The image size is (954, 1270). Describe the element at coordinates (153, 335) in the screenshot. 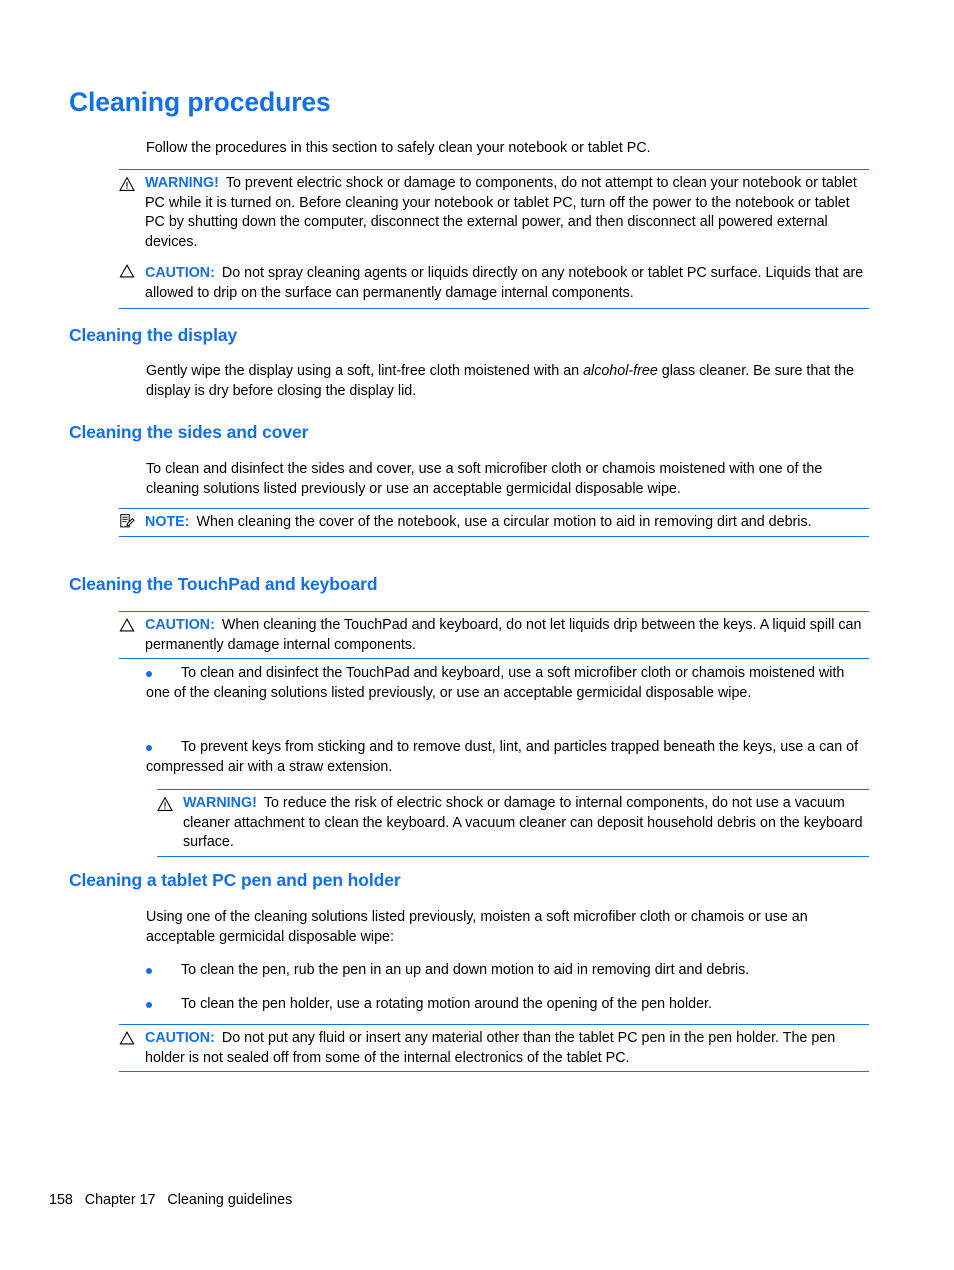

I see `heading-cleaning-the-display: Cleaning the display` at that location.